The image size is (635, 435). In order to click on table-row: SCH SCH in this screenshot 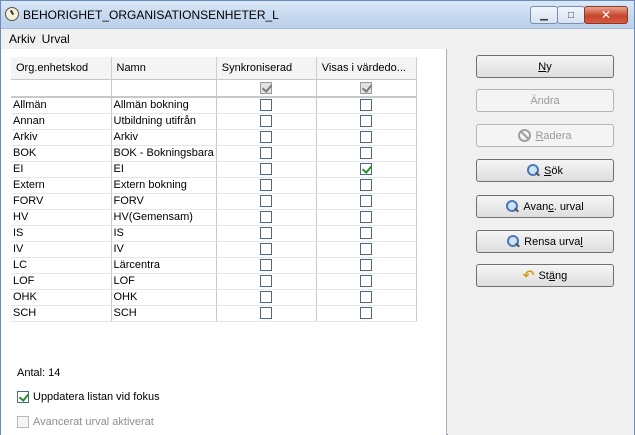, I will do `click(214, 313)`.